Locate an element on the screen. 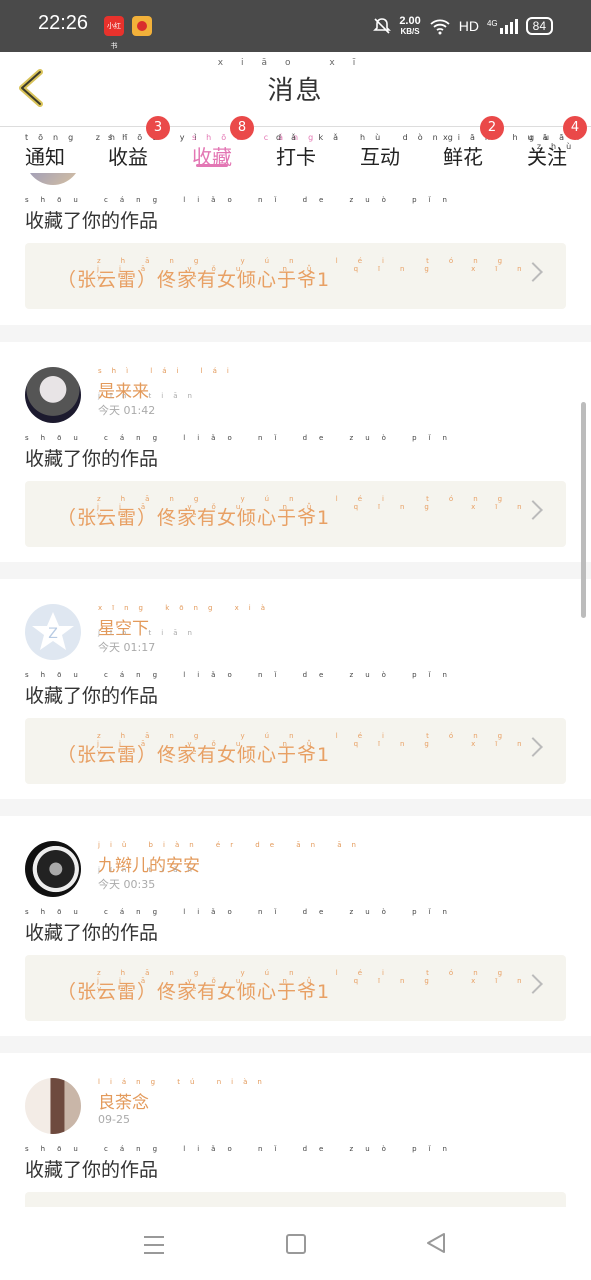 The width and height of the screenshot is (591, 1280). timestamp: jīn tiān 今天 01:17 is located at coordinates (145, 642).